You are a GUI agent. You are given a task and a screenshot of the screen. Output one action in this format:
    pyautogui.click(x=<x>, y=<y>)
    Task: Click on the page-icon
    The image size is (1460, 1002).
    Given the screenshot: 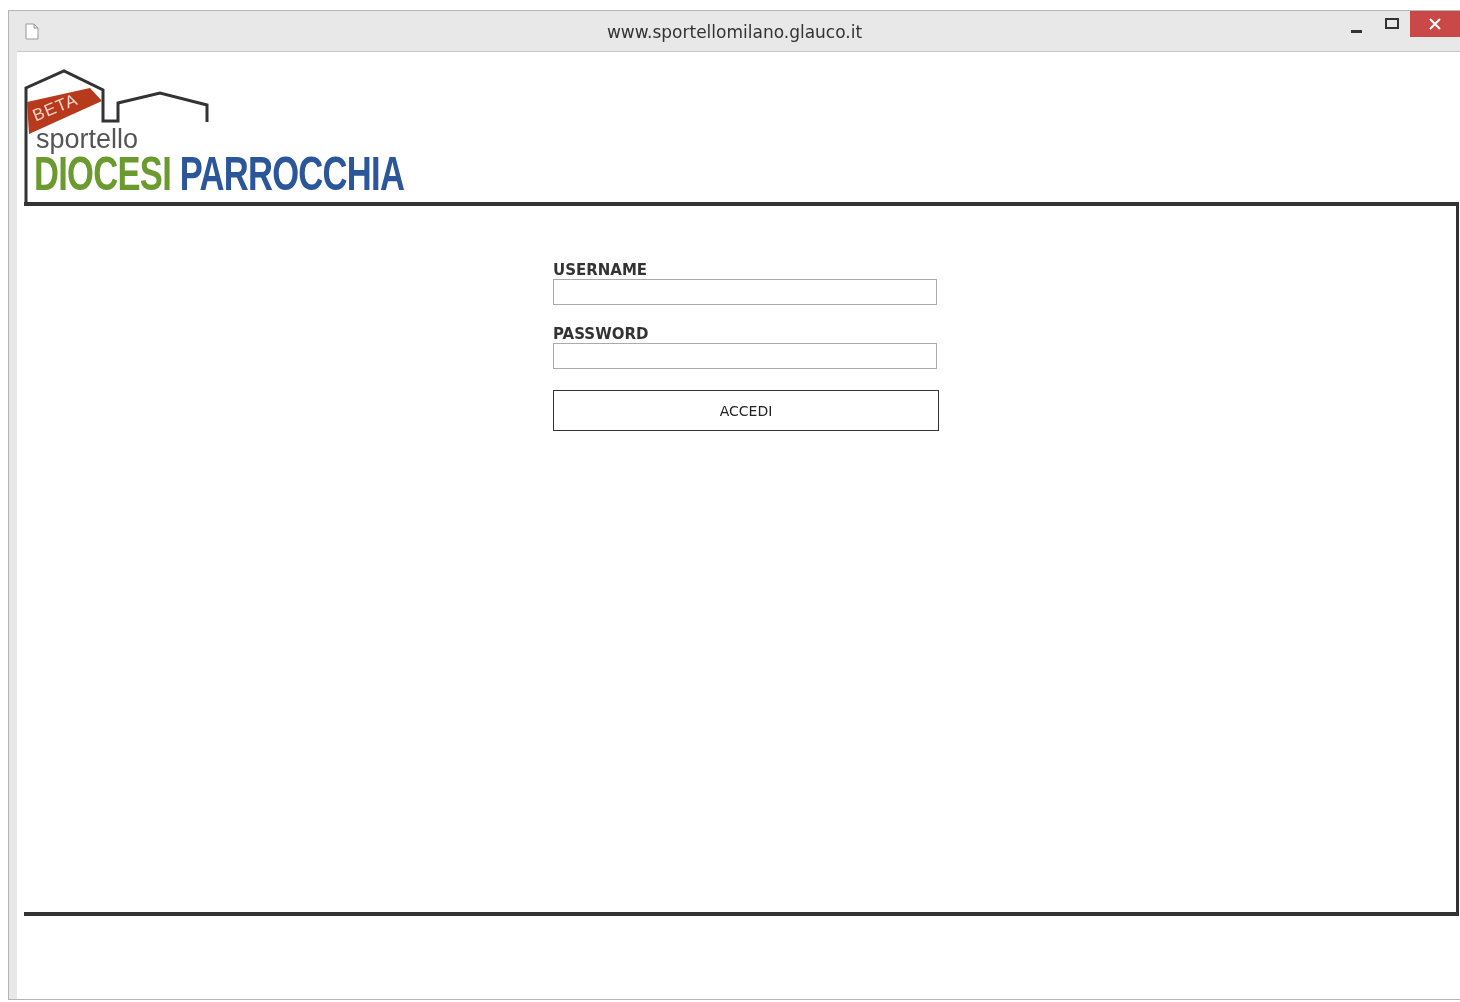 What is the action you would take?
    pyautogui.click(x=32, y=31)
    